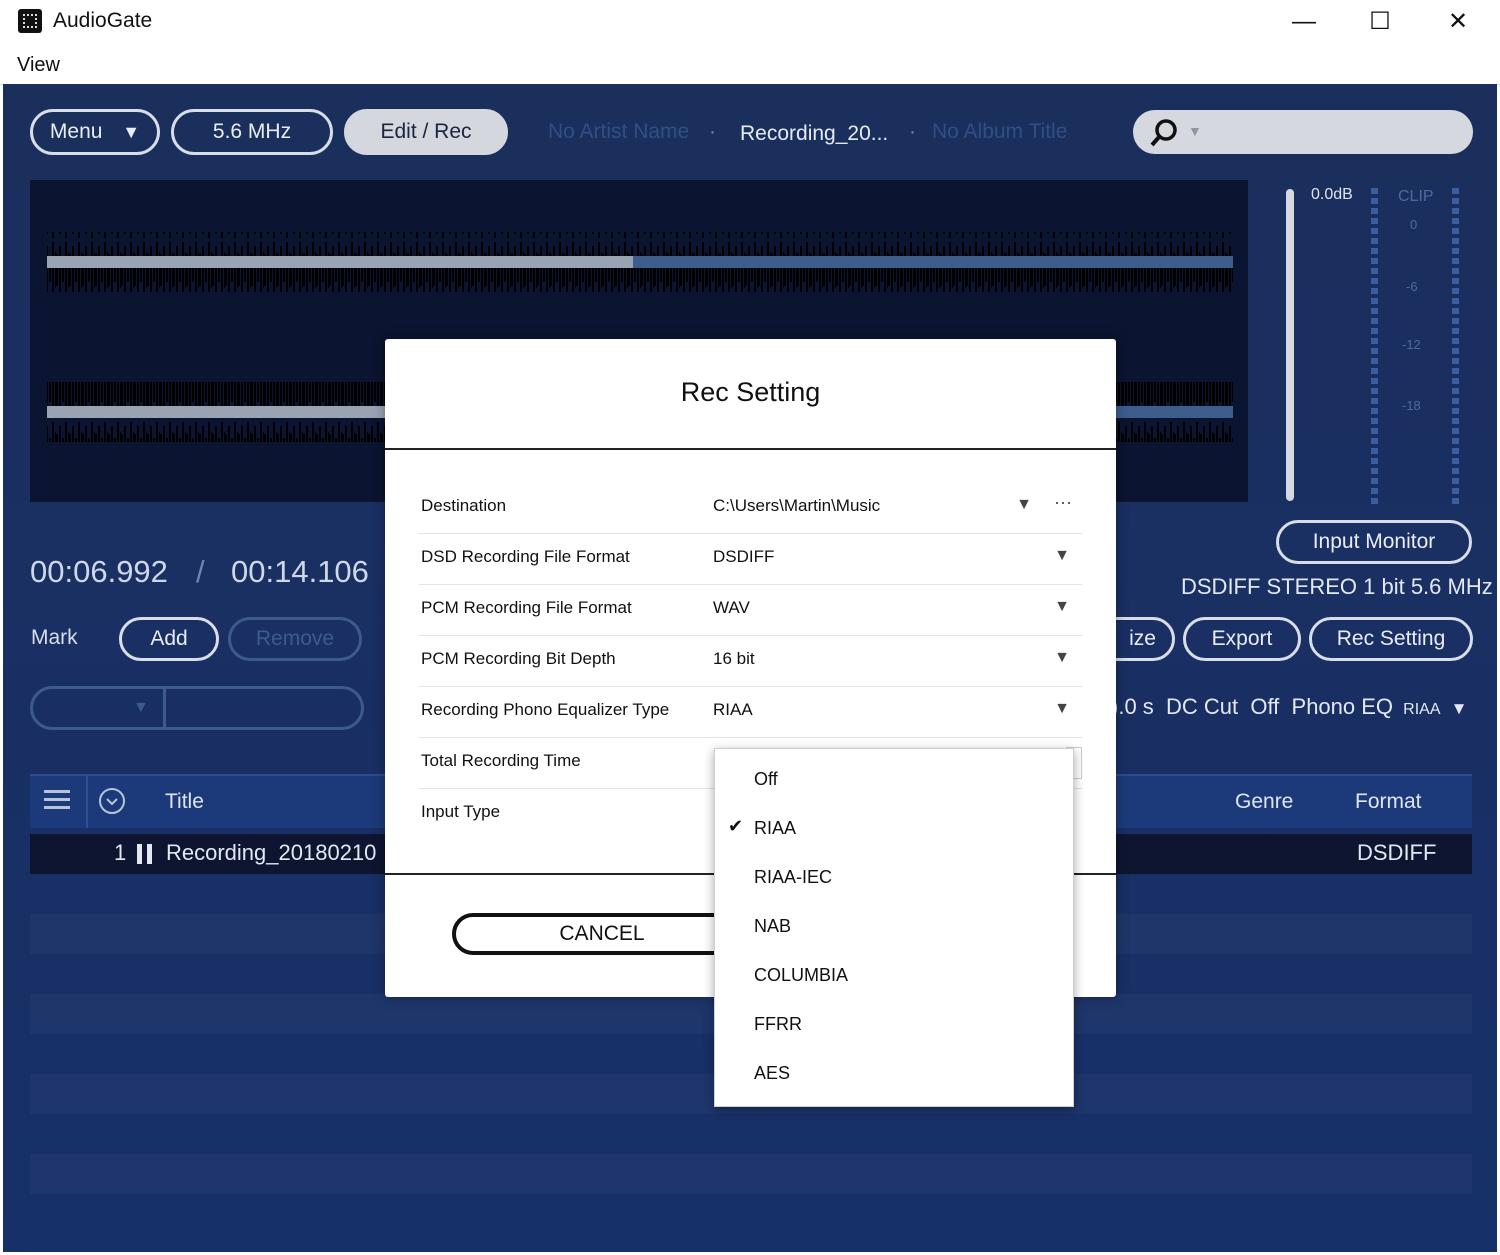 This screenshot has width=1500, height=1255. What do you see at coordinates (103, 20) in the screenshot?
I see `window-title: AudioGate` at bounding box center [103, 20].